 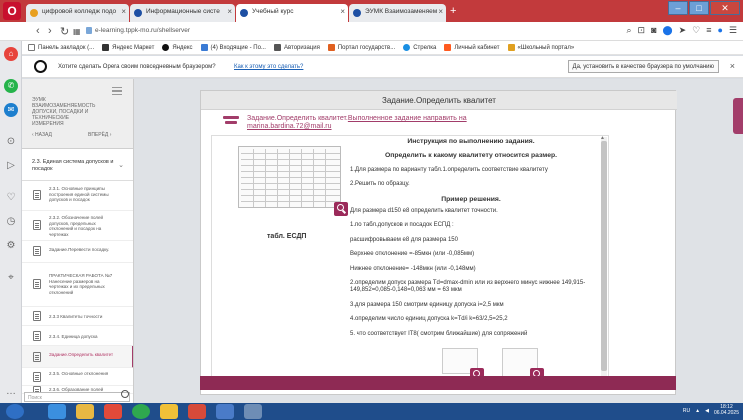 I want to click on player-icon: ▷, so click(x=11, y=166).